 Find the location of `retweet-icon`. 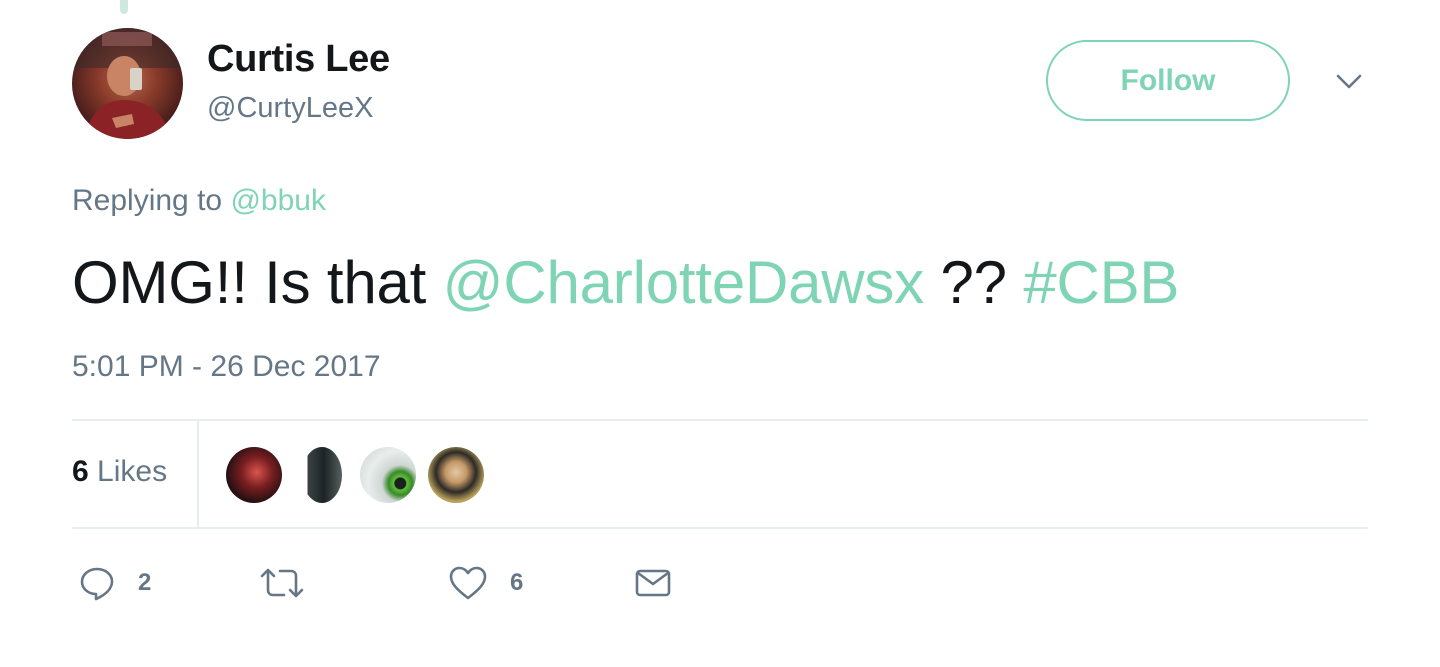

retweet-icon is located at coordinates (282, 583).